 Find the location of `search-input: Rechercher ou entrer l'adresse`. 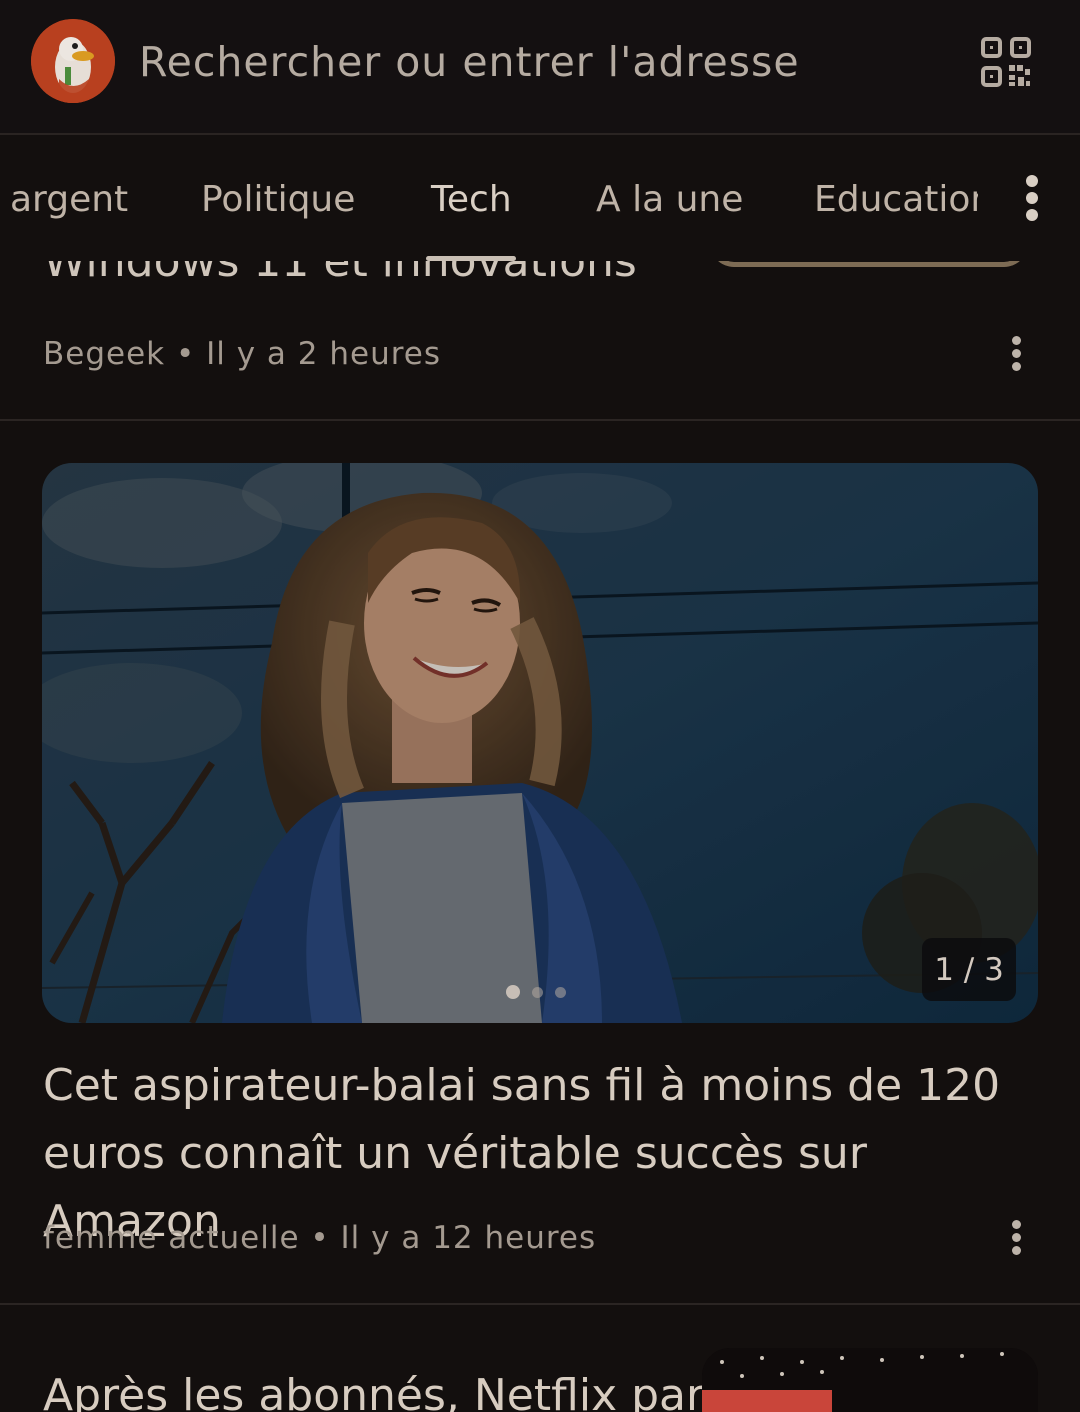

search-input: Rechercher ou entrer l'adresse is located at coordinates (469, 62).